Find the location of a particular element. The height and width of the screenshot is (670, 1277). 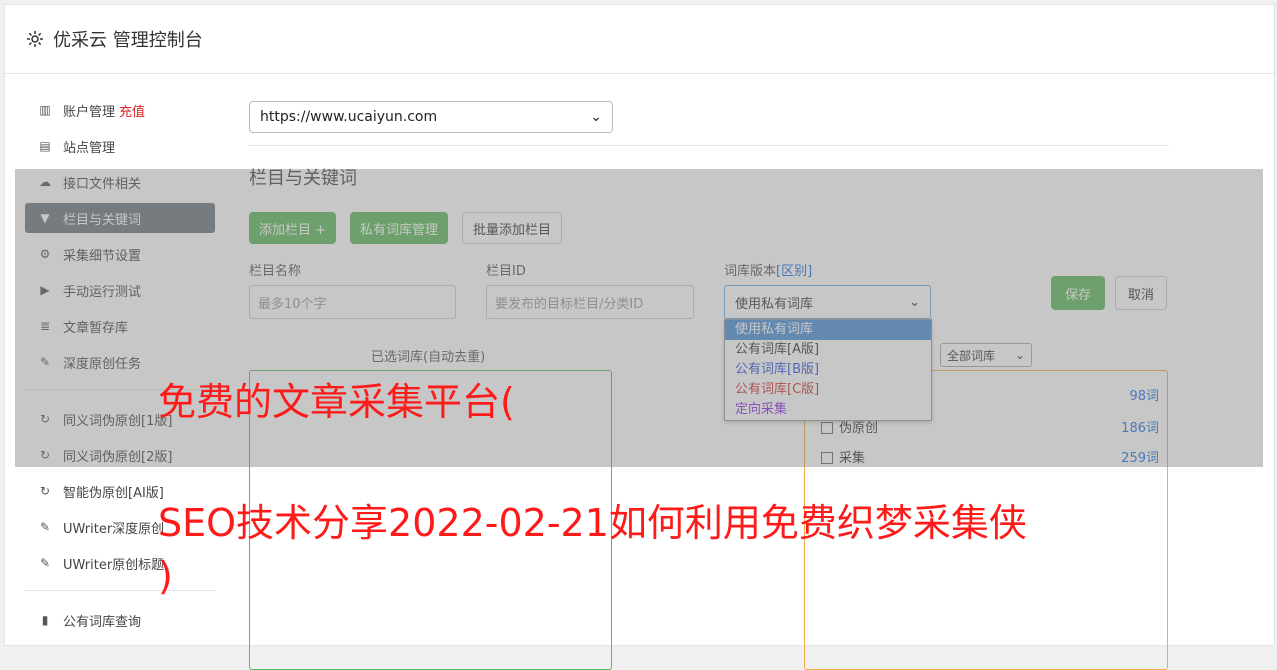

sidebar-item-account: ▥ 账户管理 充值 is located at coordinates (120, 110).